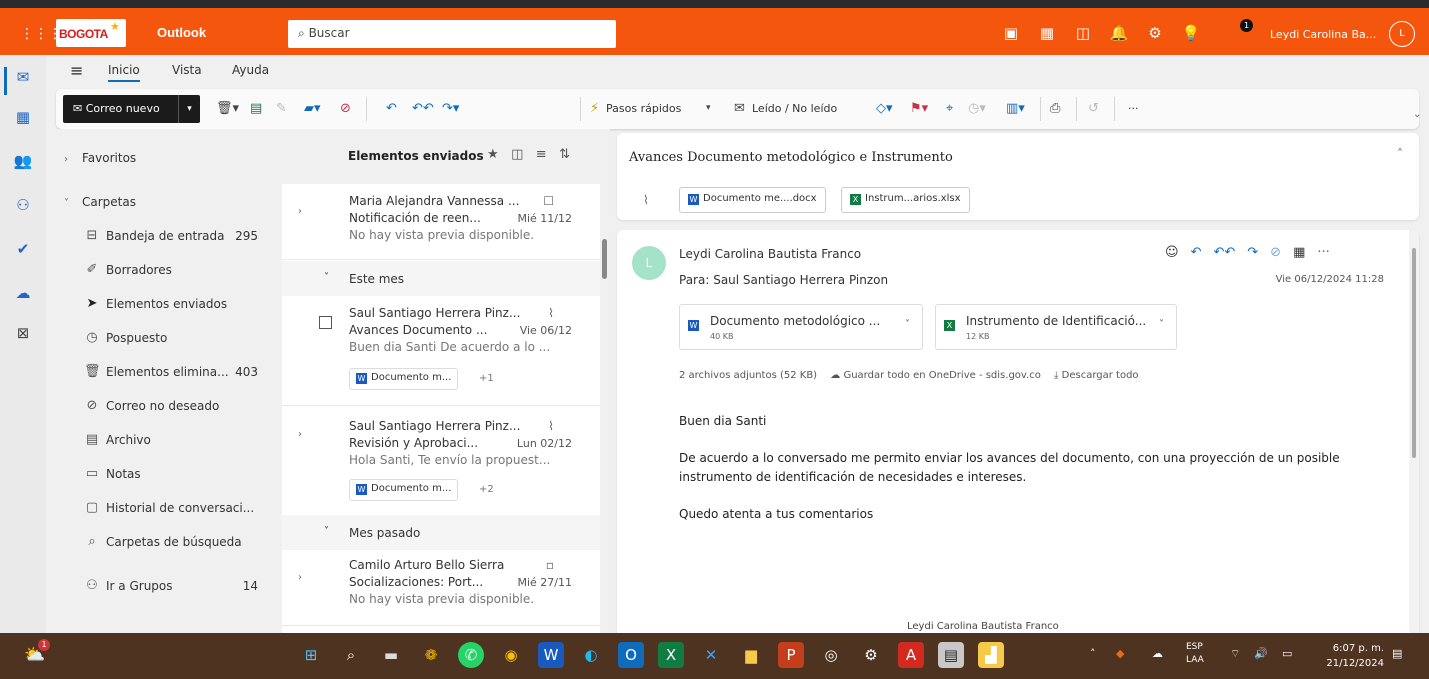 The image size is (1429, 679). What do you see at coordinates (1047, 33) in the screenshot?
I see `calendar-icon: ▦` at bounding box center [1047, 33].